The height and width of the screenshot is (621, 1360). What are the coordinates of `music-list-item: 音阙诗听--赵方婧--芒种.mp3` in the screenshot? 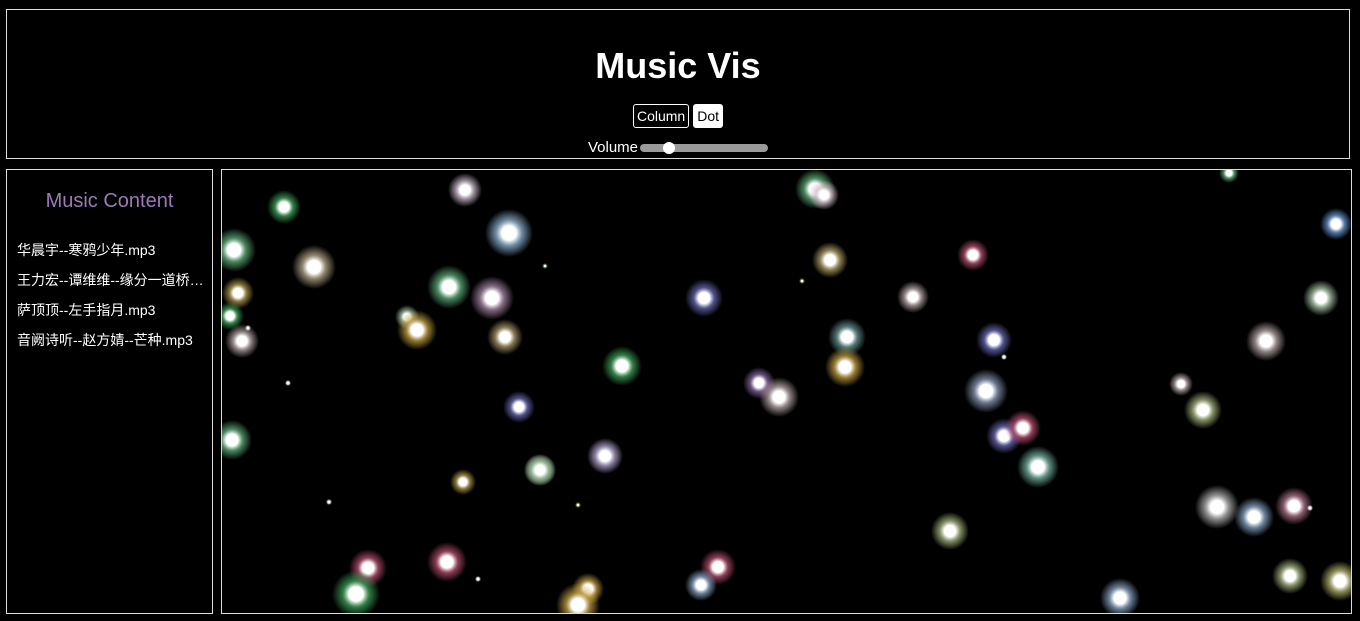 It's located at (112, 340).